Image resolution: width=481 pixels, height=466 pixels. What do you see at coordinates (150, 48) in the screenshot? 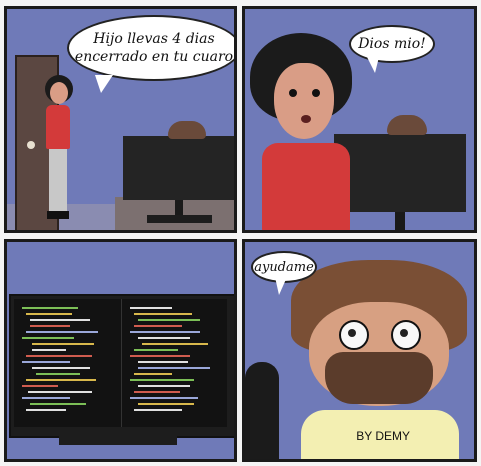
I see `speech-bubble-1: Hijo llevas 4 dias encerrado en tu cuaro` at bounding box center [150, 48].